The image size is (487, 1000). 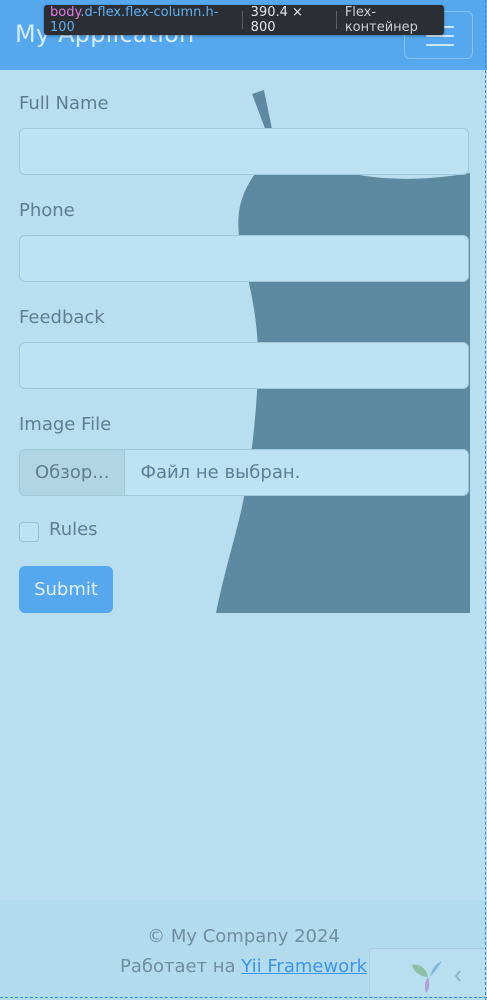 I want to click on phone-input, so click(x=244, y=258).